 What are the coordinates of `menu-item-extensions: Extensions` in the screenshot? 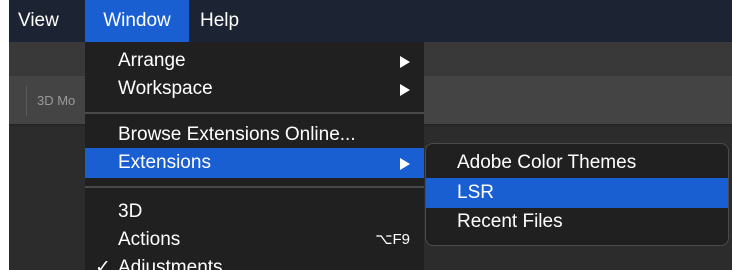 It's located at (254, 163).